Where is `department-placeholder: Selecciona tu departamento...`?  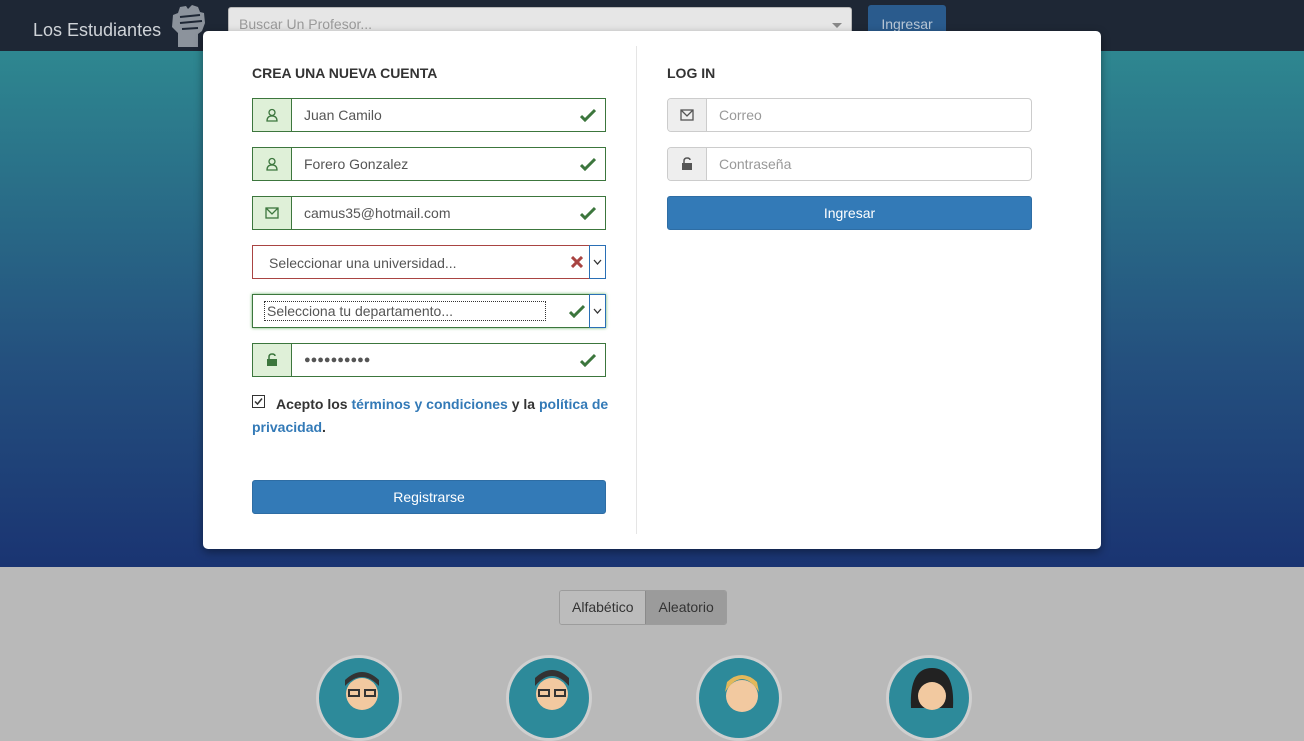
department-placeholder: Selecciona tu departamento... is located at coordinates (405, 311).